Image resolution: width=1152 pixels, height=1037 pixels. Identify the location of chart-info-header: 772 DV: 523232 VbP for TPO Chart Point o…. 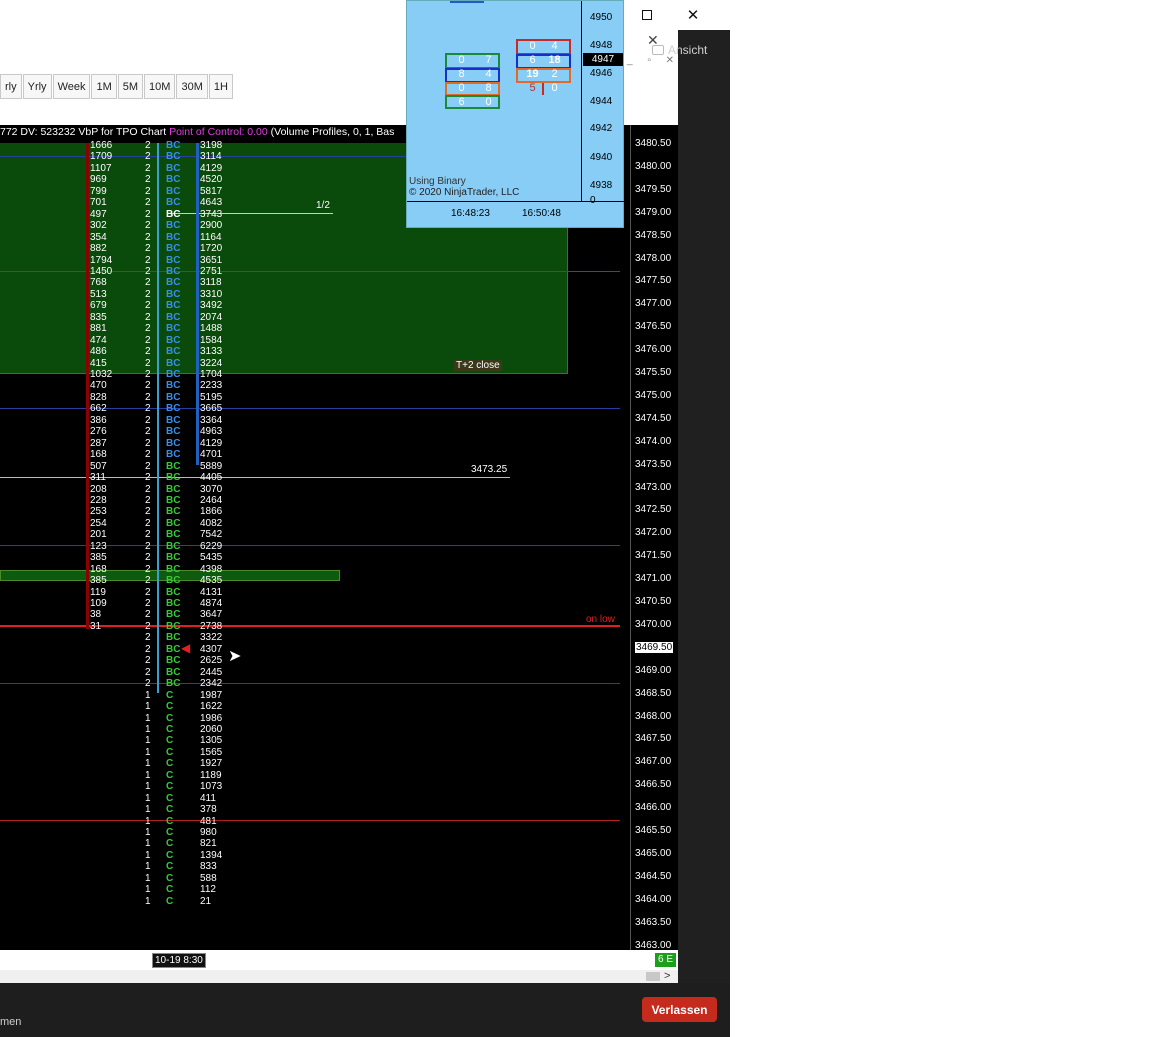
(197, 132).